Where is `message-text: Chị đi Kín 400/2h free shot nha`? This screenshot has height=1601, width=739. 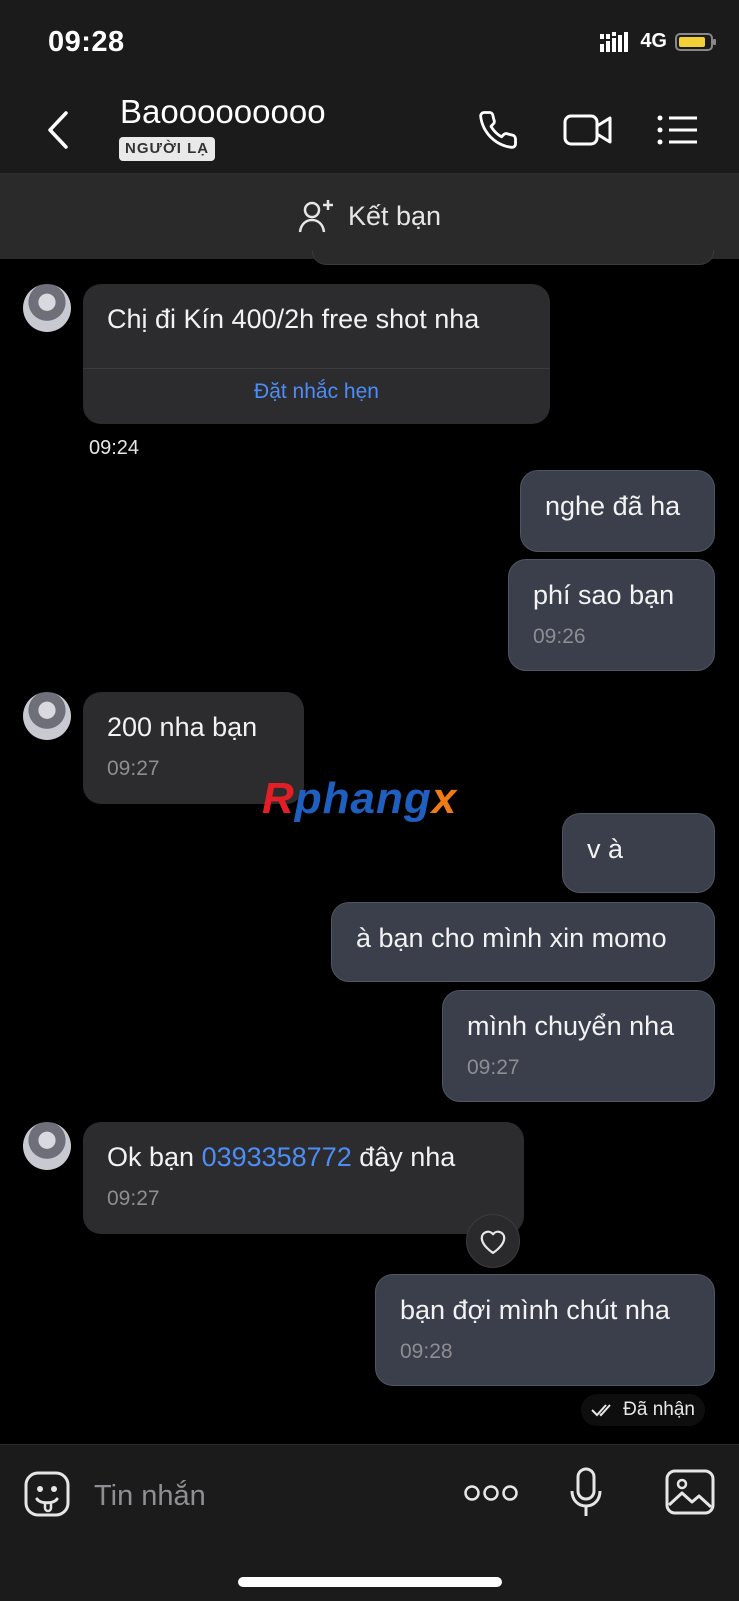
message-text: Chị đi Kín 400/2h free shot nha is located at coordinates (293, 319).